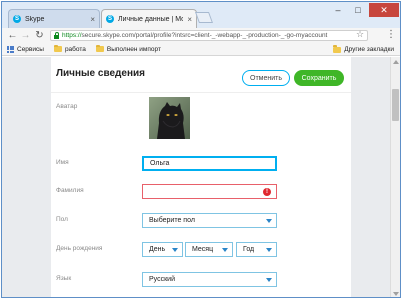 The height and width of the screenshot is (300, 404). I want to click on reload-icon: ↻, so click(39, 35).